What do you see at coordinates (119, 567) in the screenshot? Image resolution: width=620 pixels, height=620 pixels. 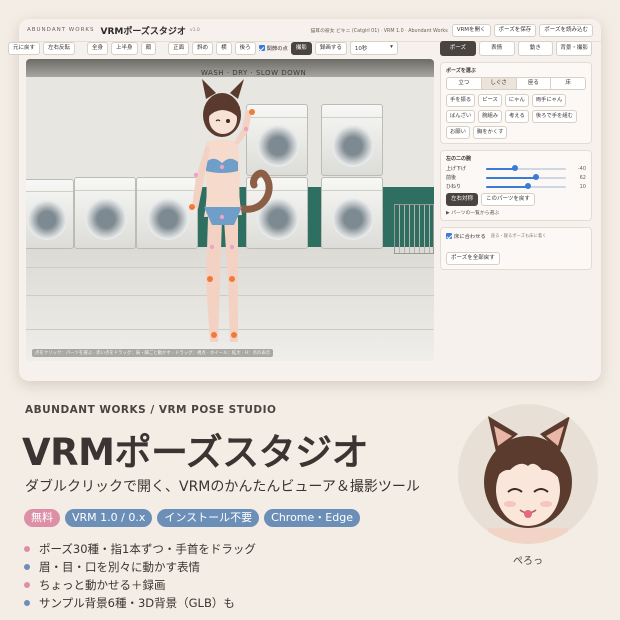 I see `feature-text: 眉・目・口を別々に動かす表情` at bounding box center [119, 567].